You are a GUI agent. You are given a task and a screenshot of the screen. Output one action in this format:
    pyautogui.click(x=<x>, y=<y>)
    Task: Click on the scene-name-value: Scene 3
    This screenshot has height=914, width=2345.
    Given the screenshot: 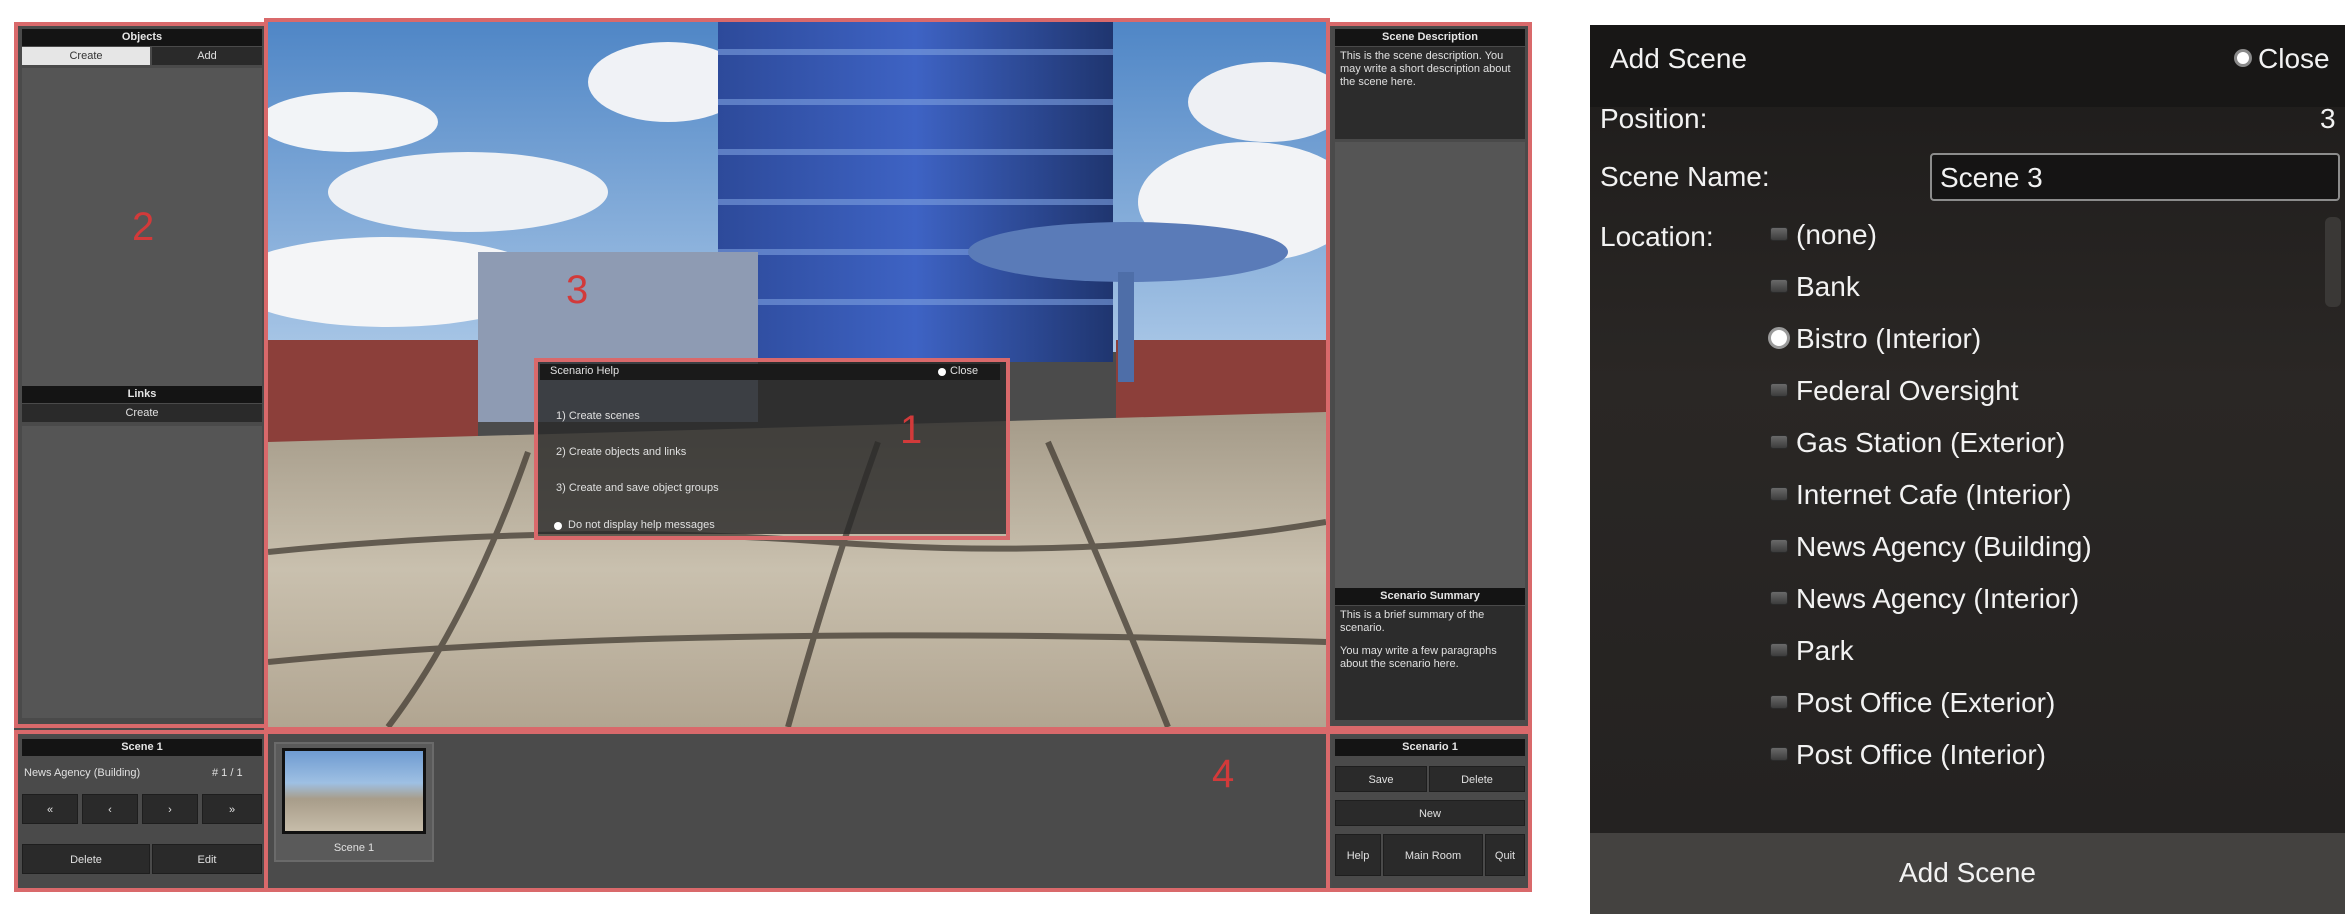 What is the action you would take?
    pyautogui.click(x=1991, y=177)
    